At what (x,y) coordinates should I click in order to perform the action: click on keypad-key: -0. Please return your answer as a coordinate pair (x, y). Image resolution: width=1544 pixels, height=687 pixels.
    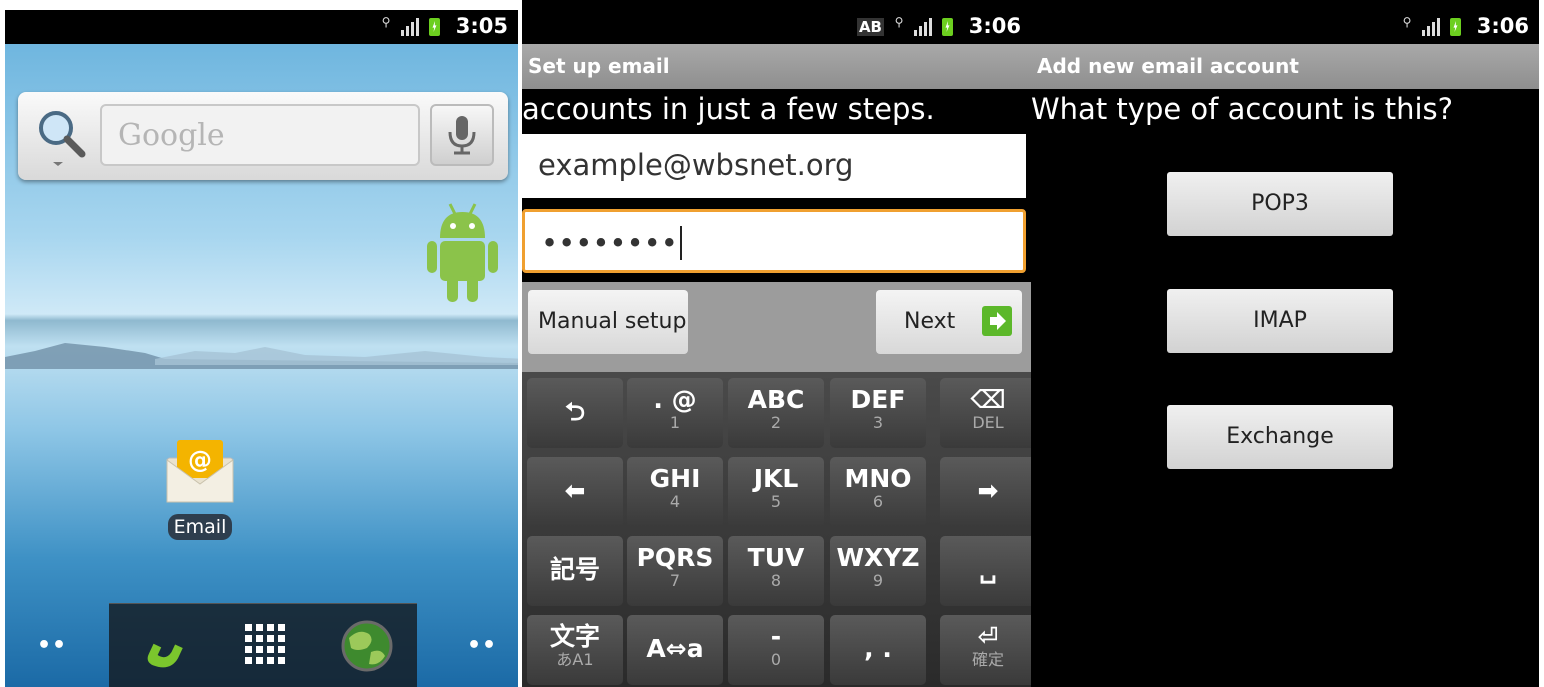
    Looking at the image, I should click on (776, 650).